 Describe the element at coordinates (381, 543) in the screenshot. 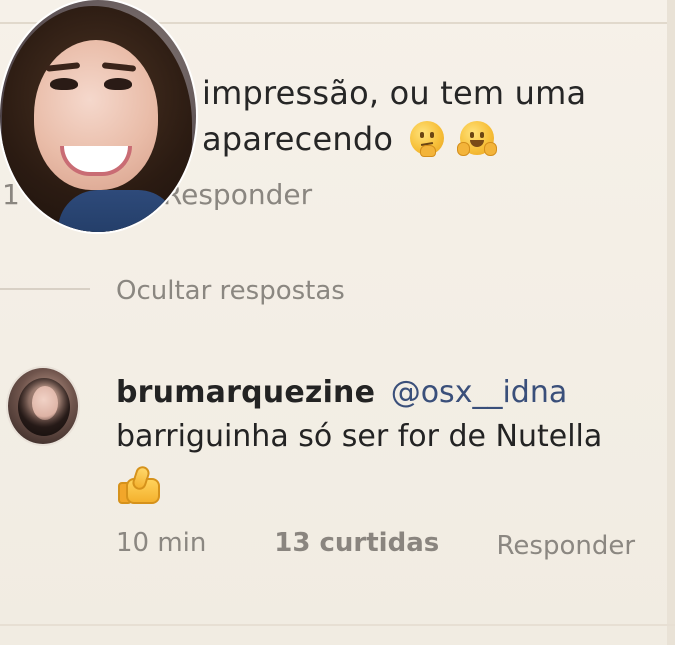

I see `reply-likes: 13 curtidas` at that location.